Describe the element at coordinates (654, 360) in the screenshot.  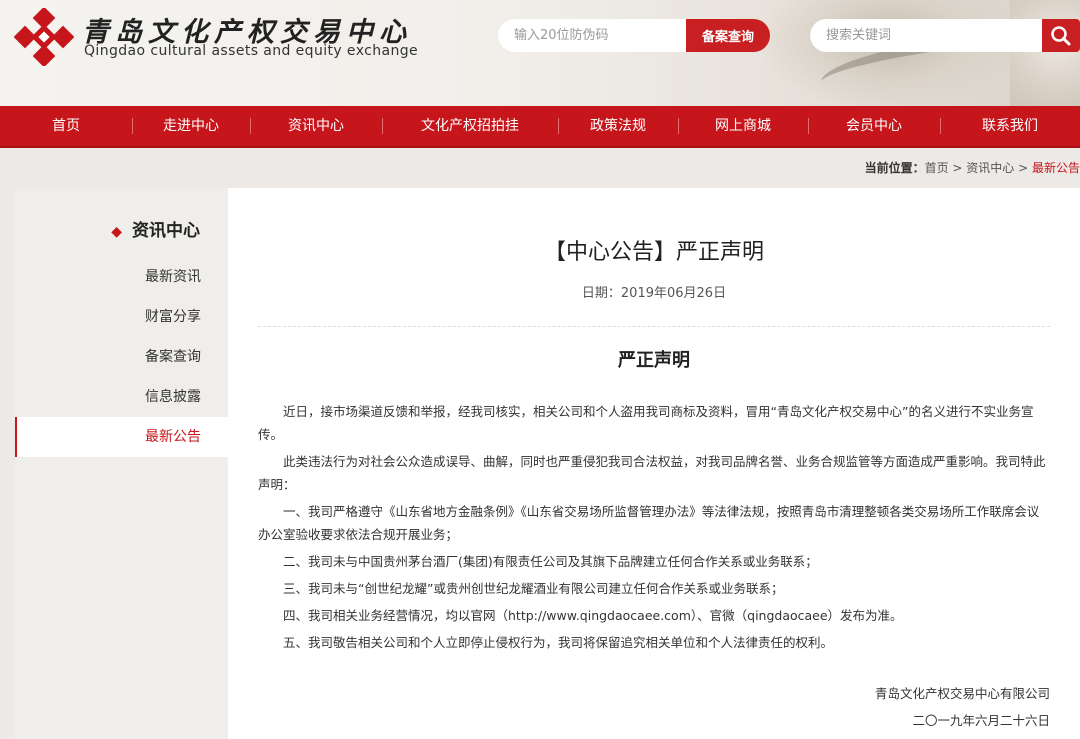
I see `declaration-heading: 严正声明` at that location.